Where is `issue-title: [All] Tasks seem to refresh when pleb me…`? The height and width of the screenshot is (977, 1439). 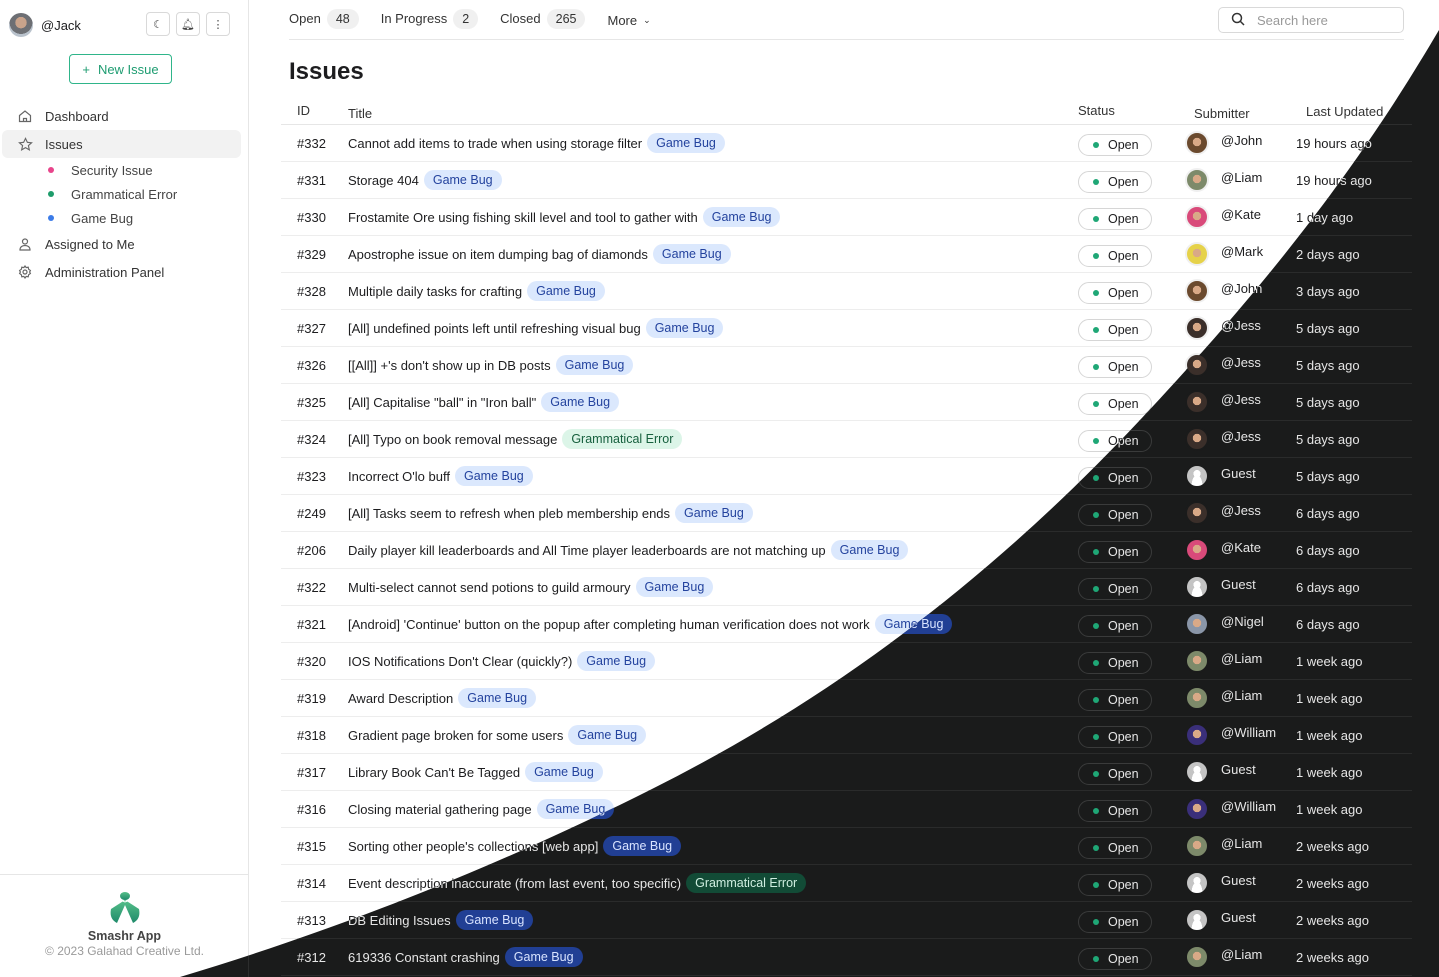
issue-title: [All] Tasks seem to refresh when pleb me… is located at coordinates (509, 513).